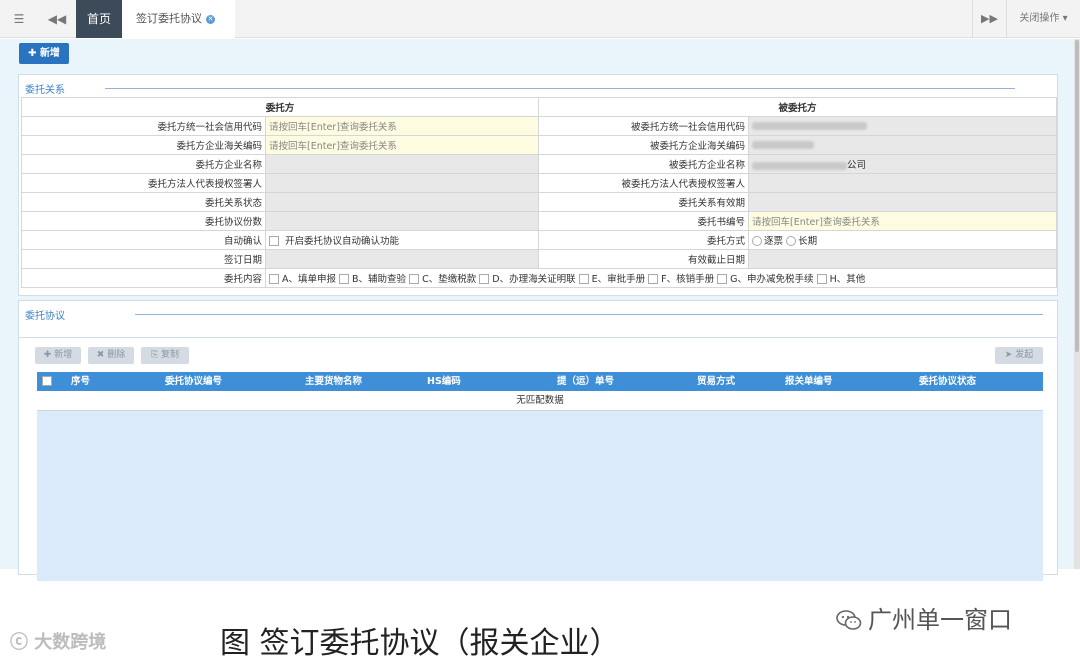 The width and height of the screenshot is (1080, 661). Describe the element at coordinates (716, 381) in the screenshot. I see `col-trade-mode: 贸易方式` at that location.